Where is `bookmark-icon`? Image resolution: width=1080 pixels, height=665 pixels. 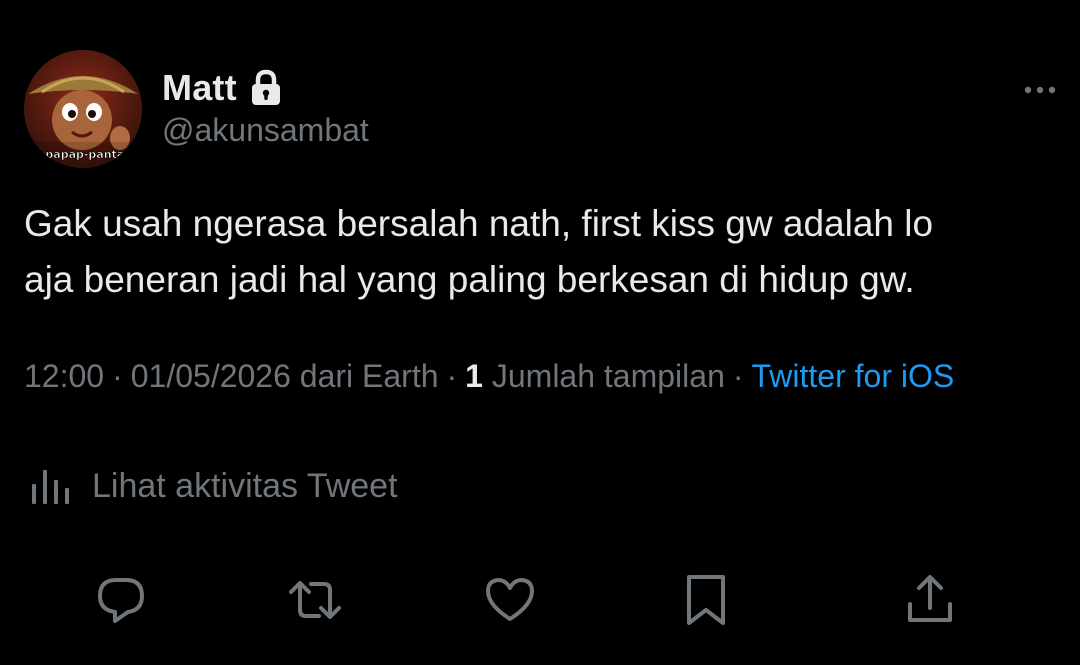
bookmark-icon is located at coordinates (706, 600).